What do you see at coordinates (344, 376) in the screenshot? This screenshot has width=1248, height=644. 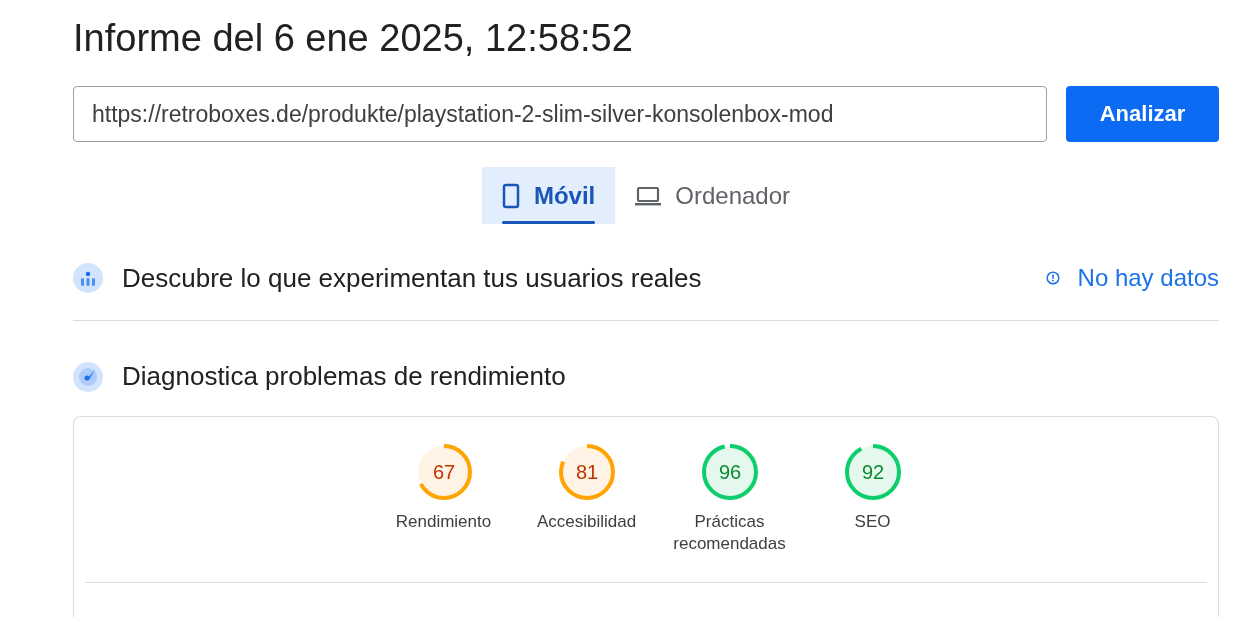 I see `section-title: Diagnostica problemas de rendimiento` at bounding box center [344, 376].